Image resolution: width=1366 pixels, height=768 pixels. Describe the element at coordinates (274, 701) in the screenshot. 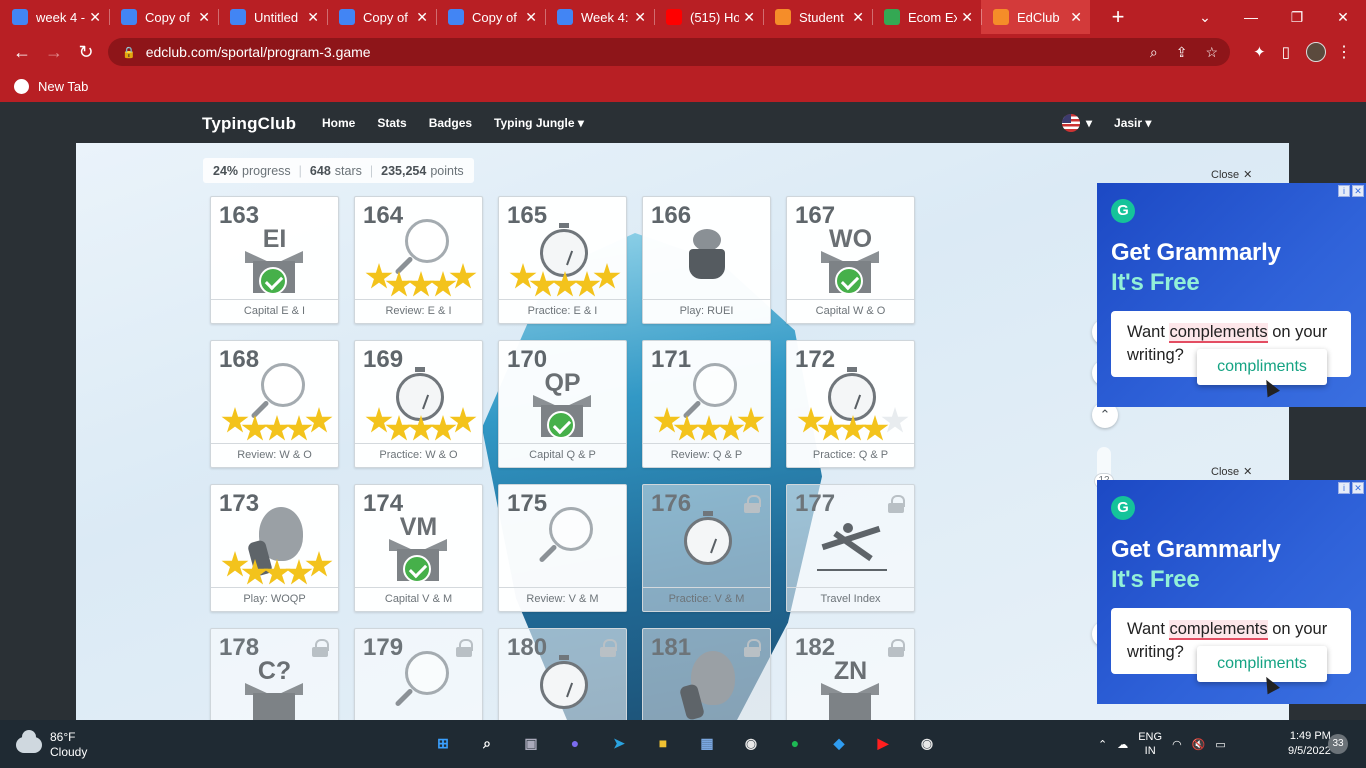

I see `box-icon` at that location.